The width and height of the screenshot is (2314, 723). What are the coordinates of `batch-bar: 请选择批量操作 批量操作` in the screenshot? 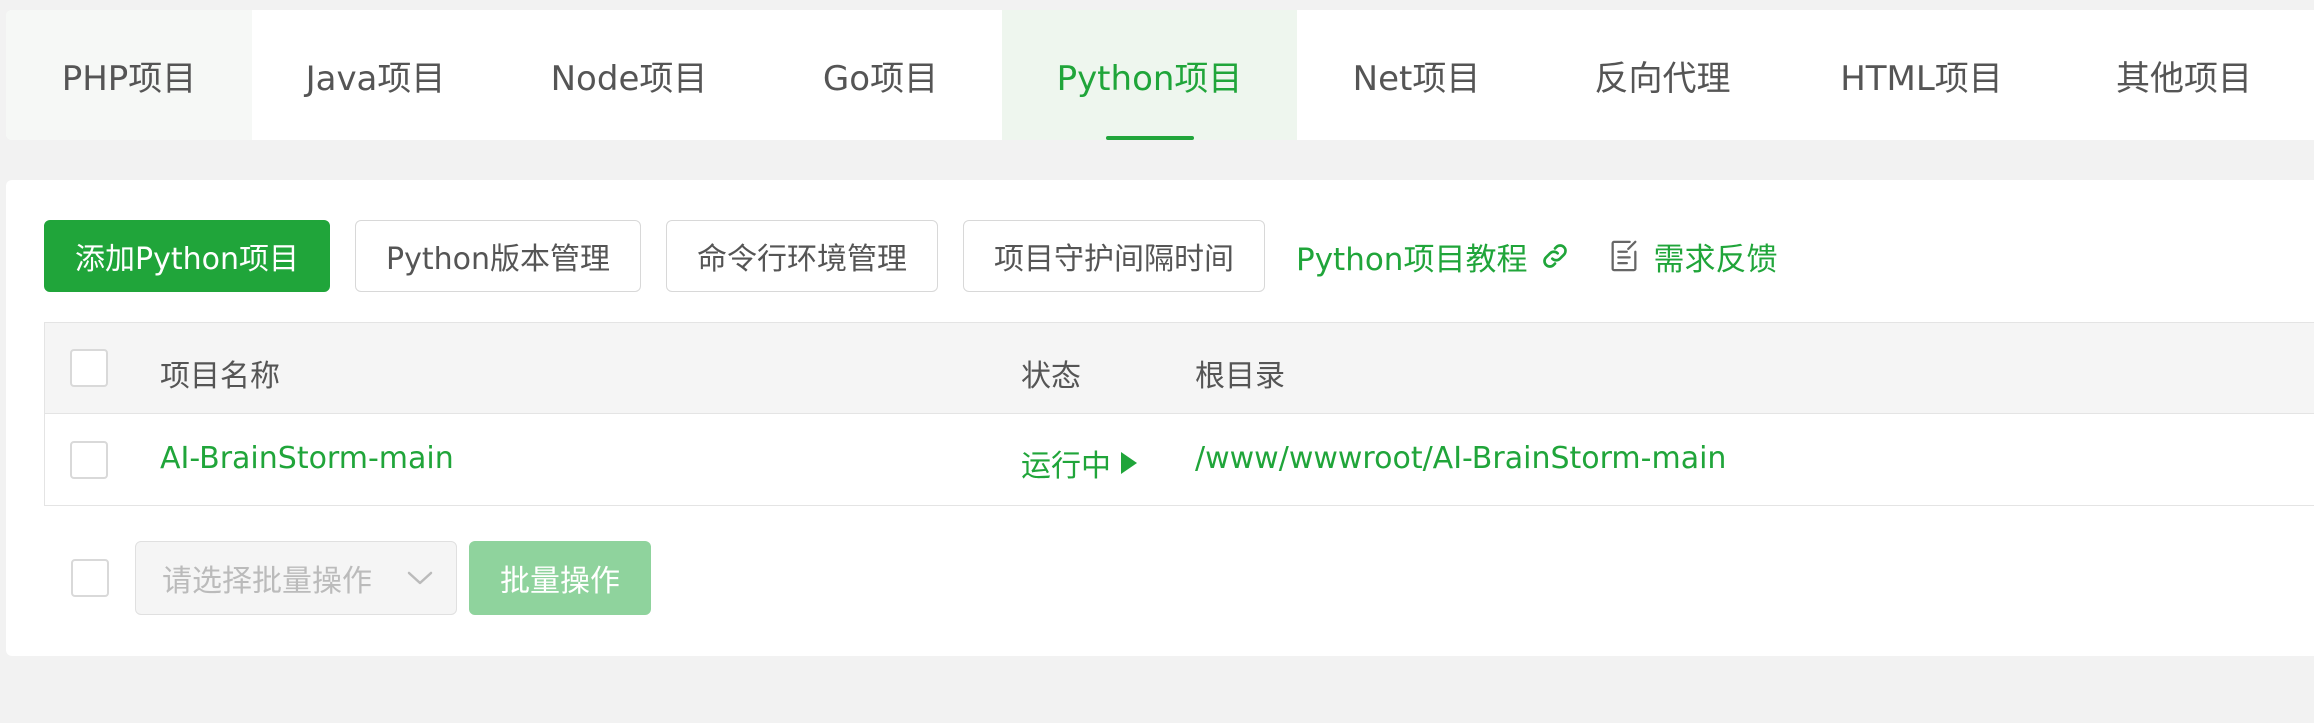 It's located at (347, 578).